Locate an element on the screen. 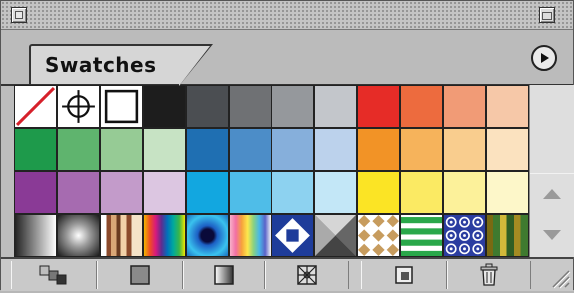  swatch-pattern-tan-tiles is located at coordinates (379, 235).